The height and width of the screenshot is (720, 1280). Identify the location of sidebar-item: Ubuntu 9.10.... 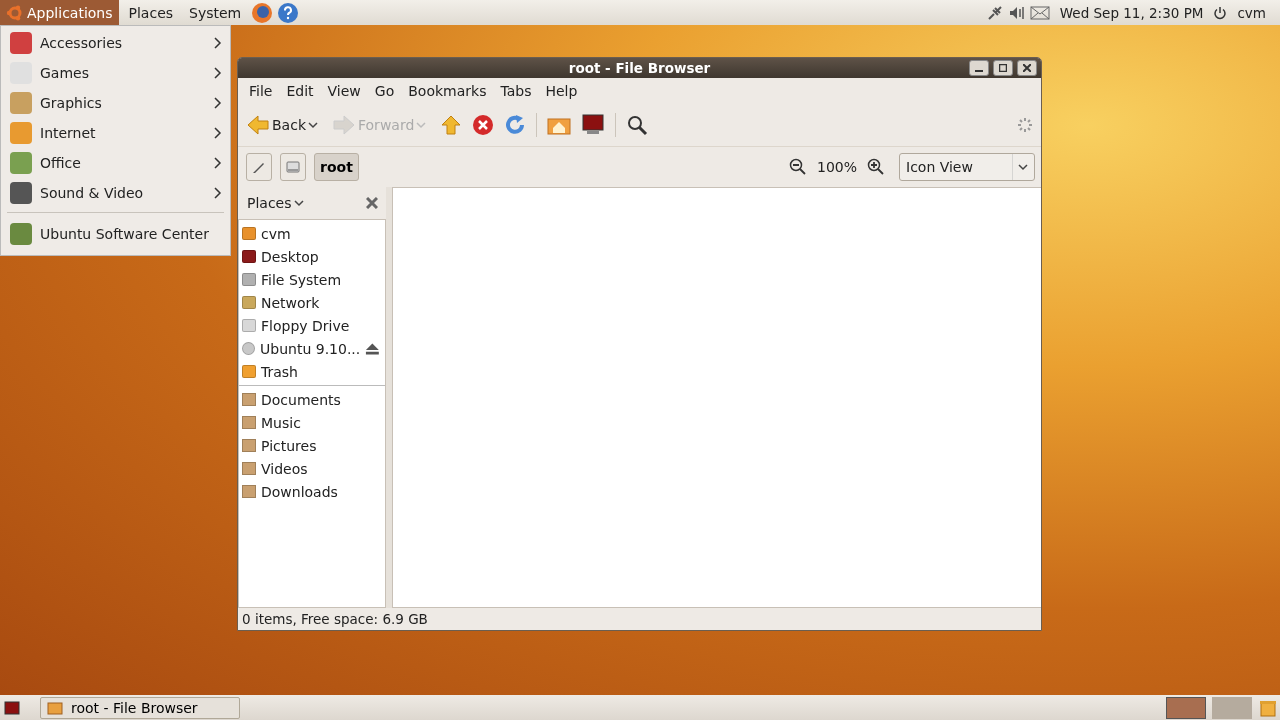
(312, 348).